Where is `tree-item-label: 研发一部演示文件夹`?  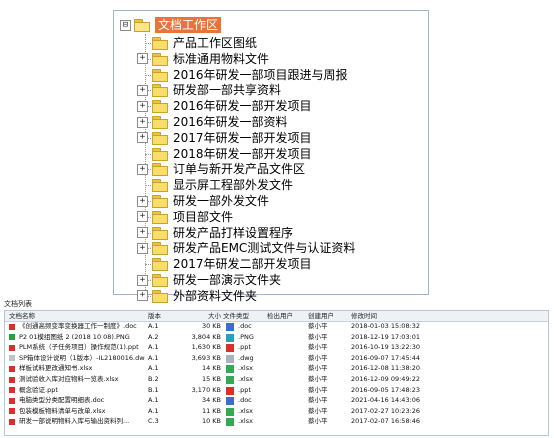
tree-item-label: 研发一部演示文件夹 is located at coordinates (227, 280).